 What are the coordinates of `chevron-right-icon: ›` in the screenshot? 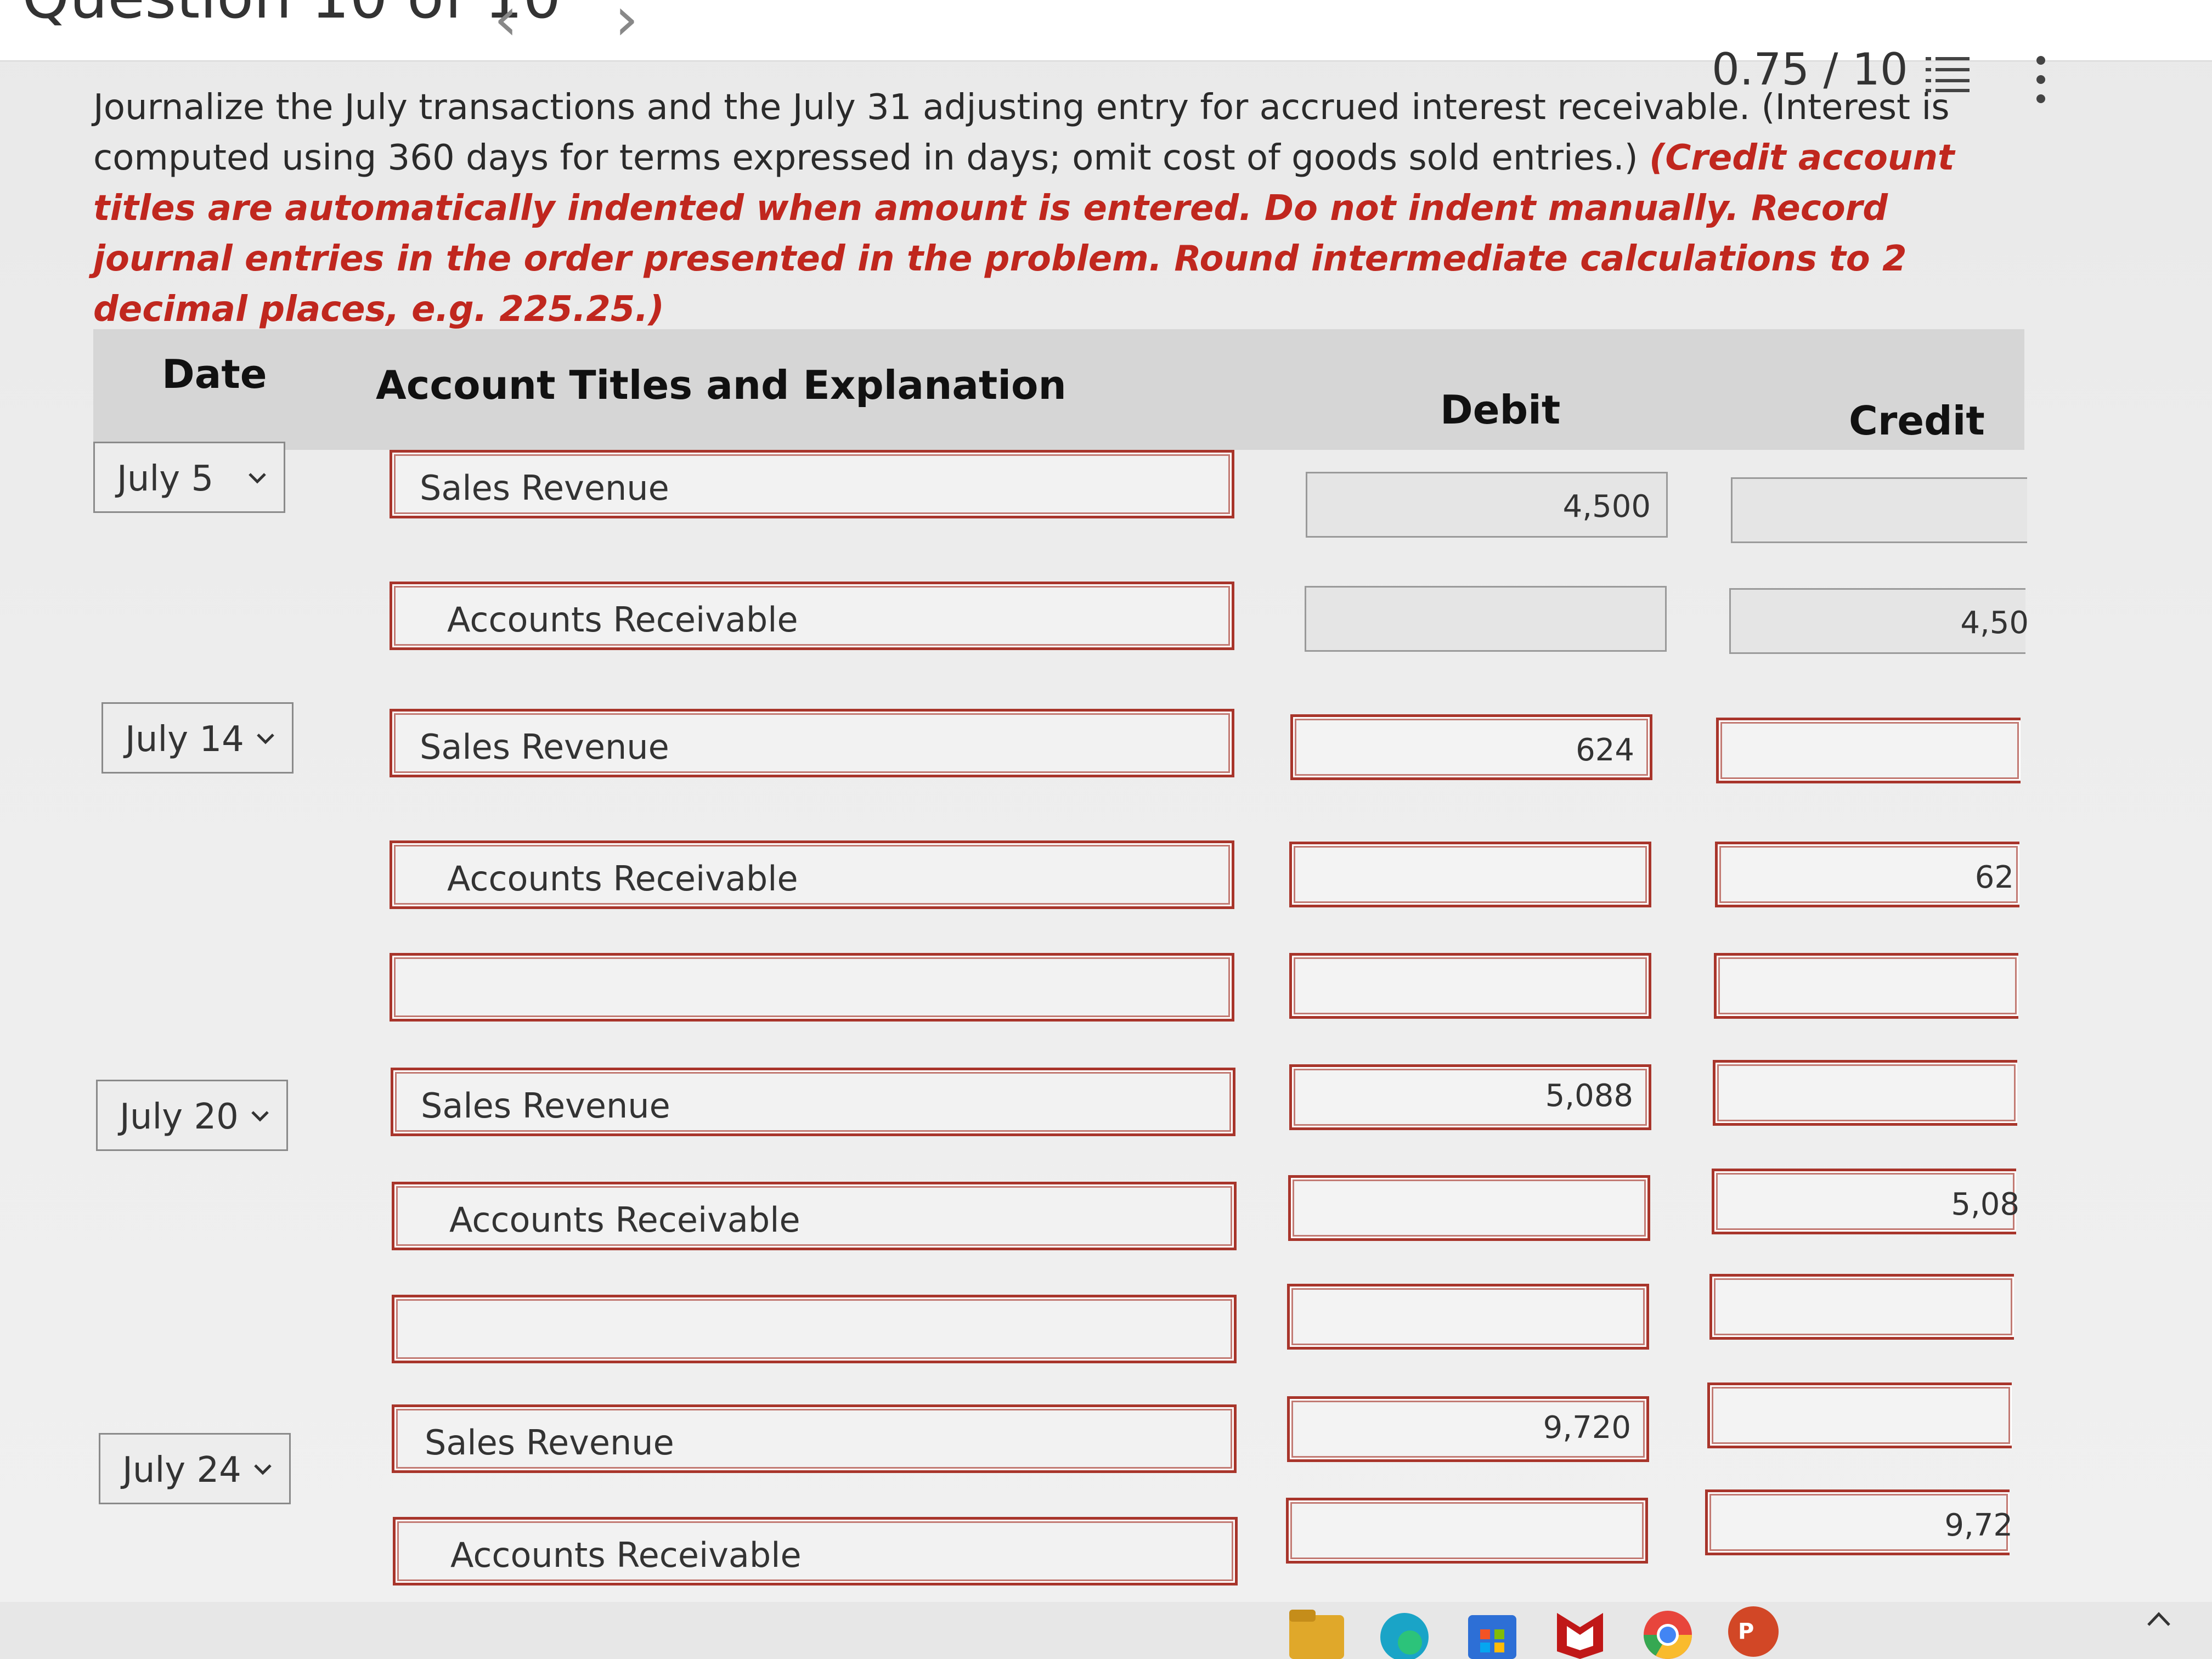 It's located at (627, 27).